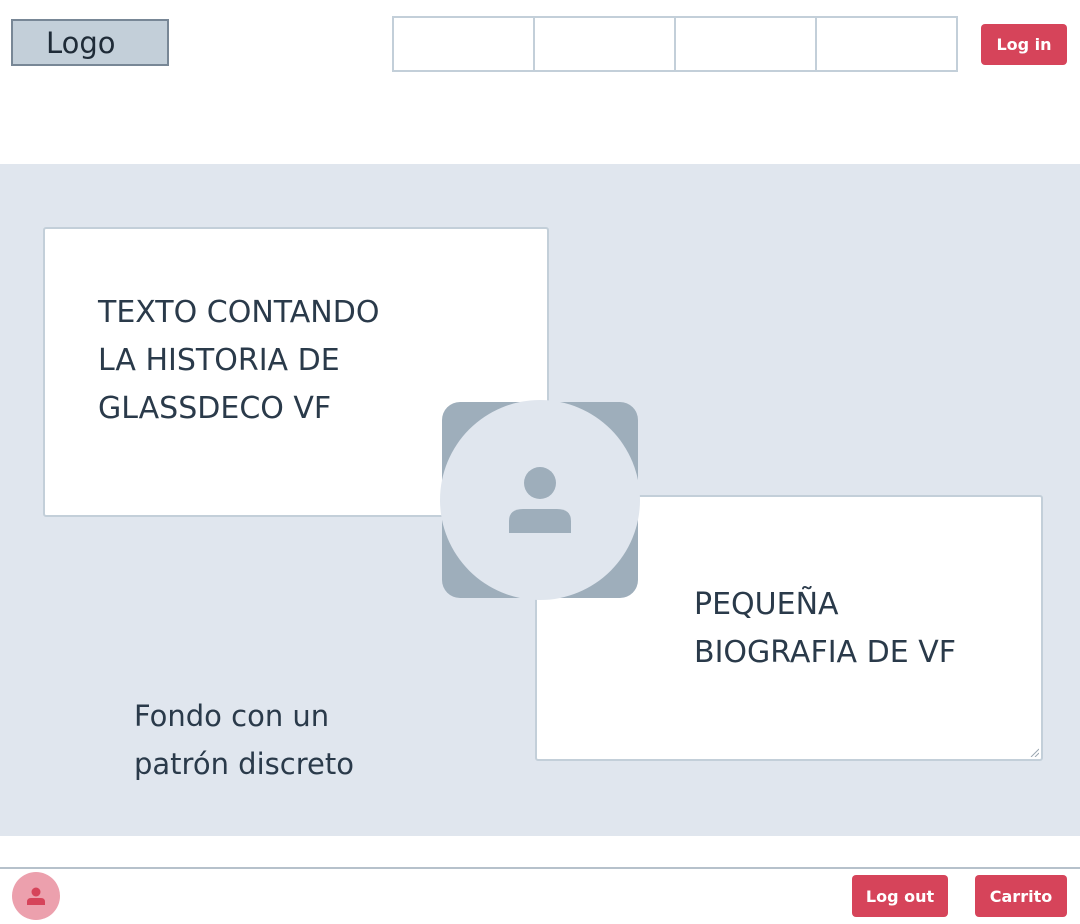 This screenshot has width=1080, height=924. I want to click on bio-text: PEQUEÑA BIOGRAFIA DE VF, so click(825, 628).